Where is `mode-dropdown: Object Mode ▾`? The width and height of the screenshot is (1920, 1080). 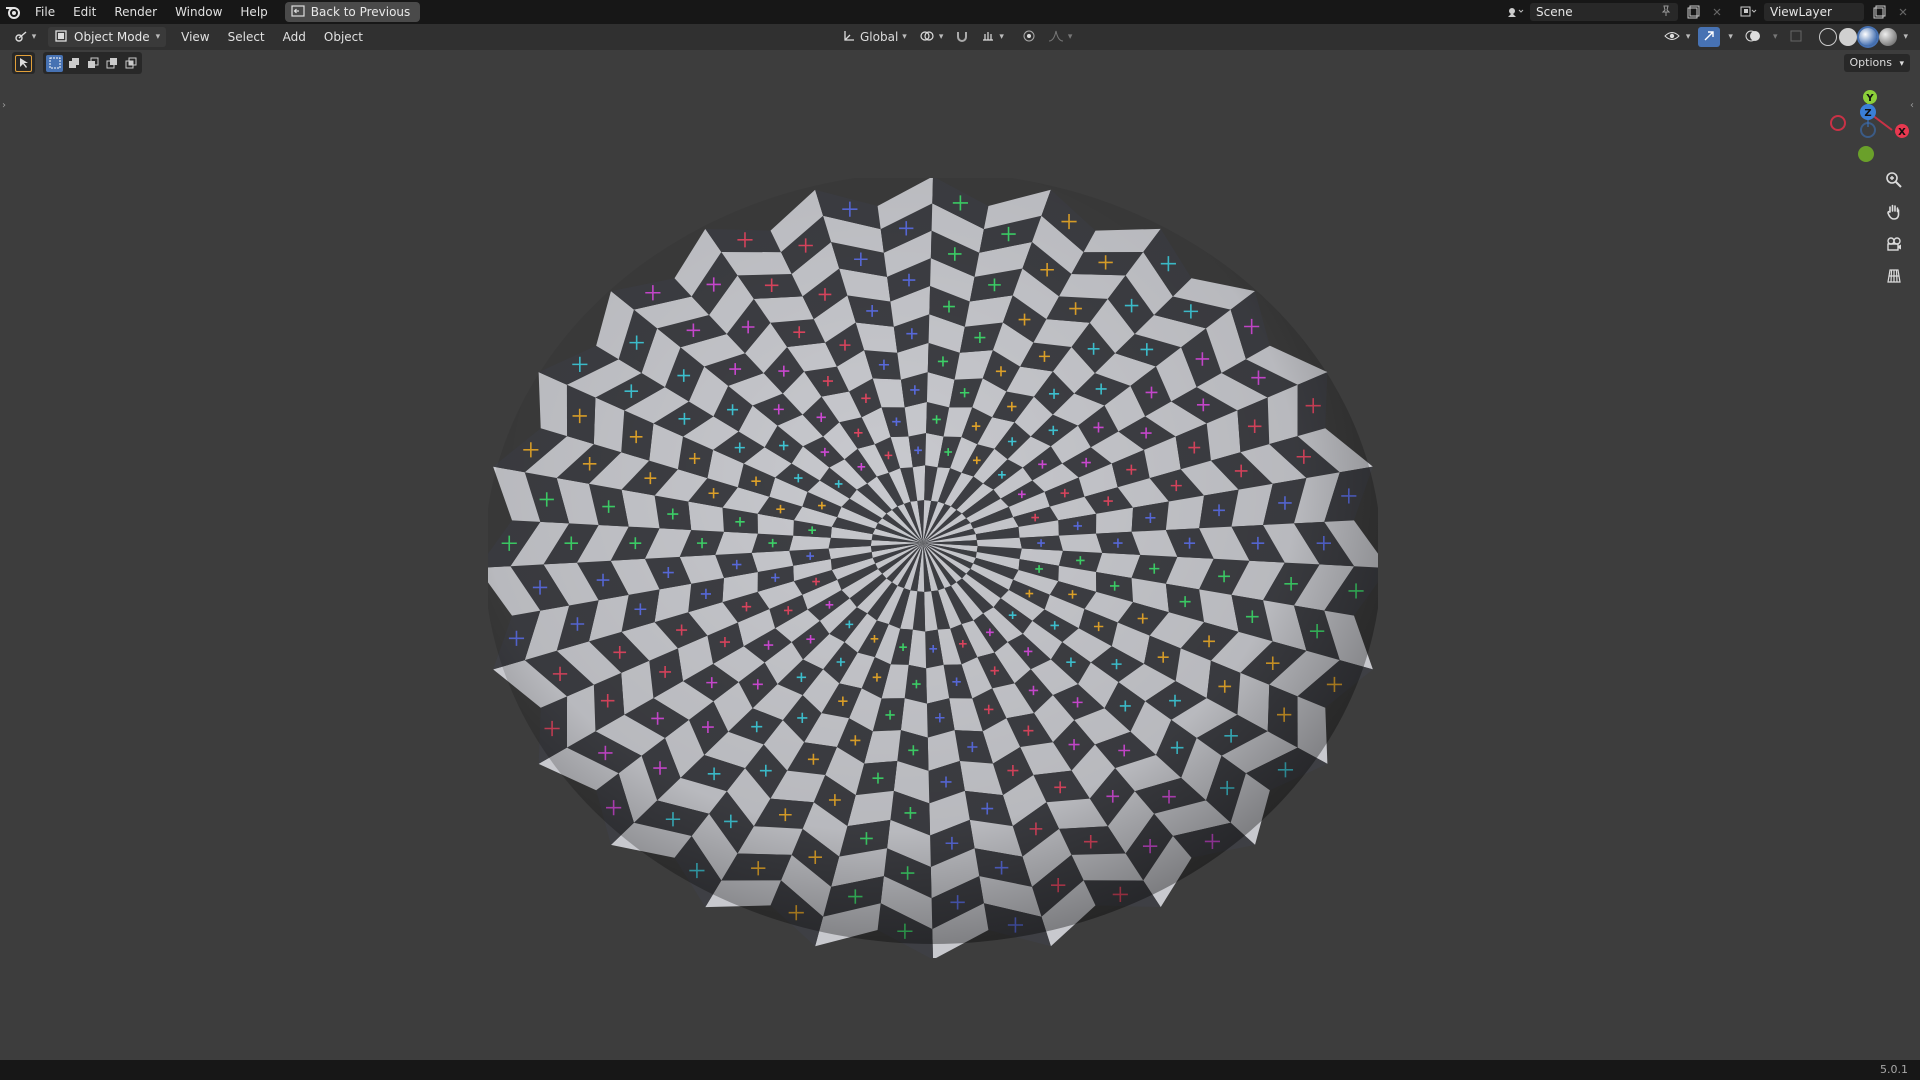 mode-dropdown: Object Mode ▾ is located at coordinates (107, 37).